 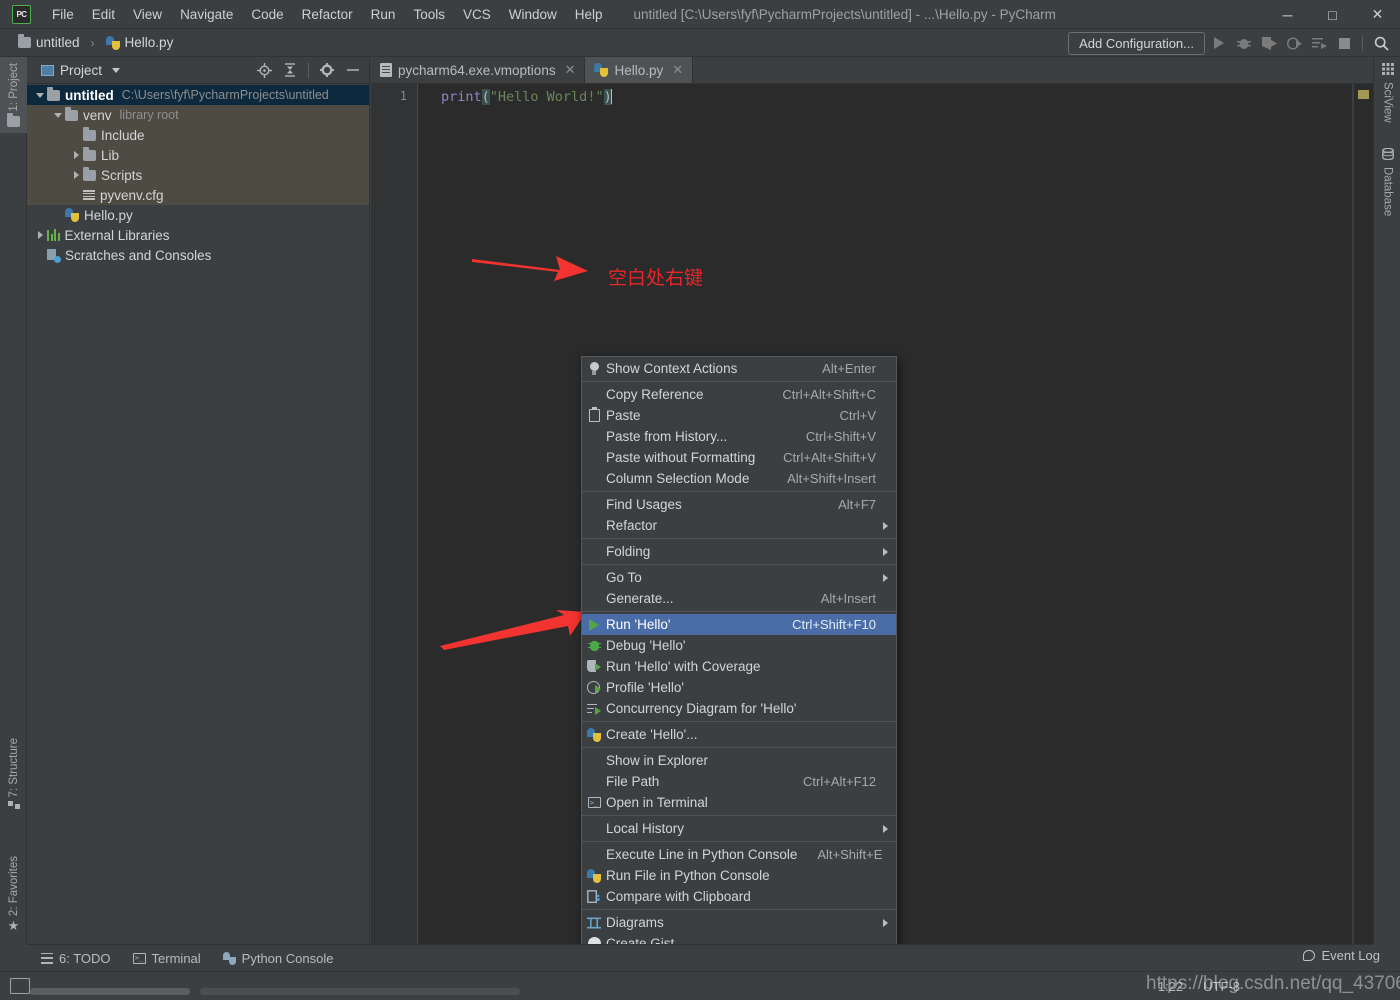 What do you see at coordinates (1287, 14) in the screenshot?
I see `minimize-icon: ─` at bounding box center [1287, 14].